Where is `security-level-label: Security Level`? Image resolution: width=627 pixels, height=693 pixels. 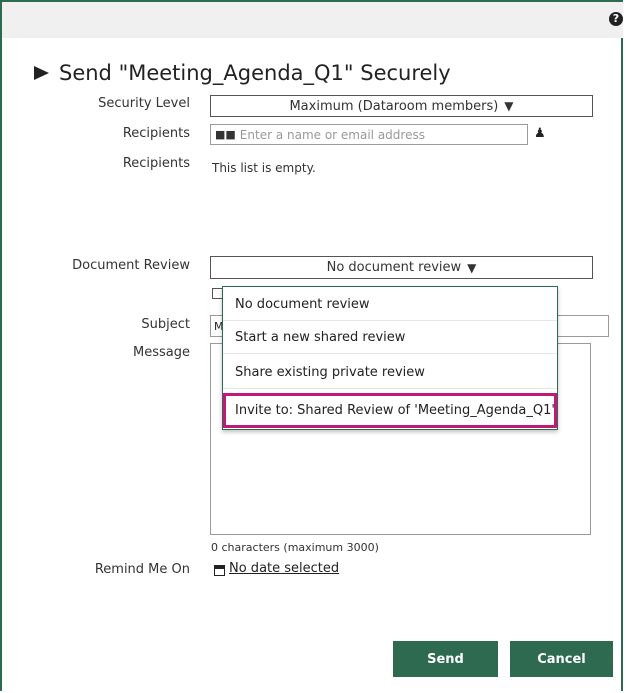 security-level-label: Security Level is located at coordinates (144, 103).